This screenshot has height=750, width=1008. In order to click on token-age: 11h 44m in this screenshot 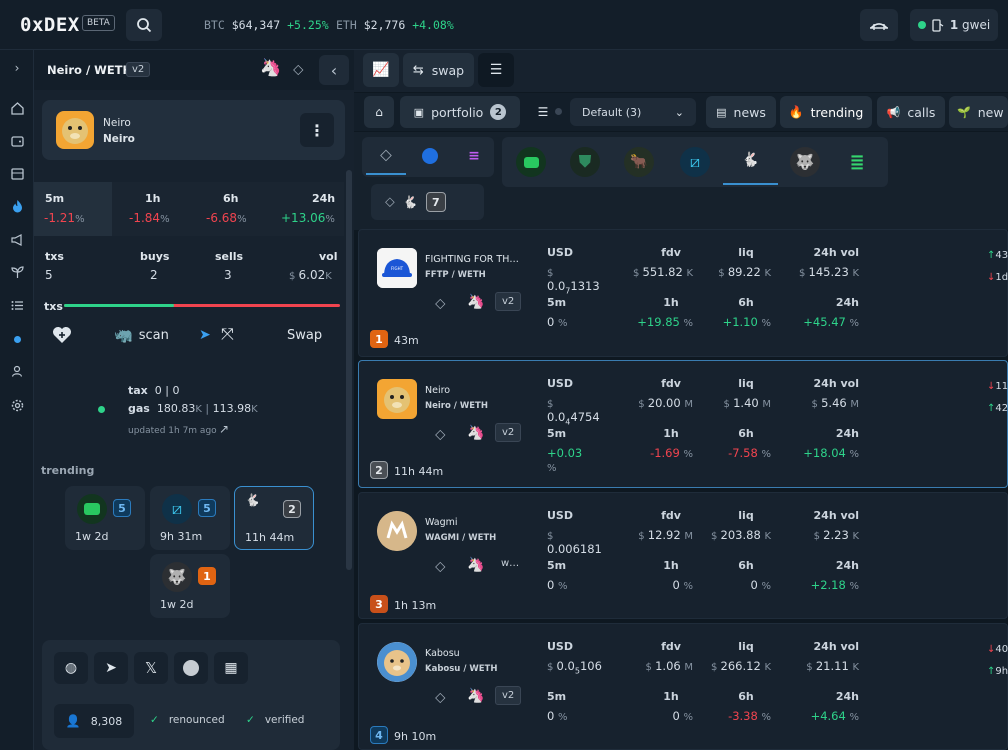, I will do `click(419, 471)`.